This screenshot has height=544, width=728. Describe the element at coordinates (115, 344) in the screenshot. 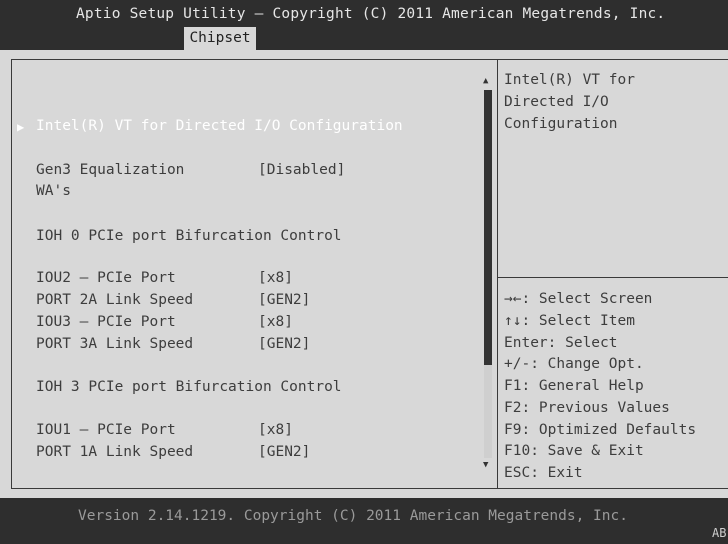

I see `menu-item-label: PORT 3A Link Speed` at that location.